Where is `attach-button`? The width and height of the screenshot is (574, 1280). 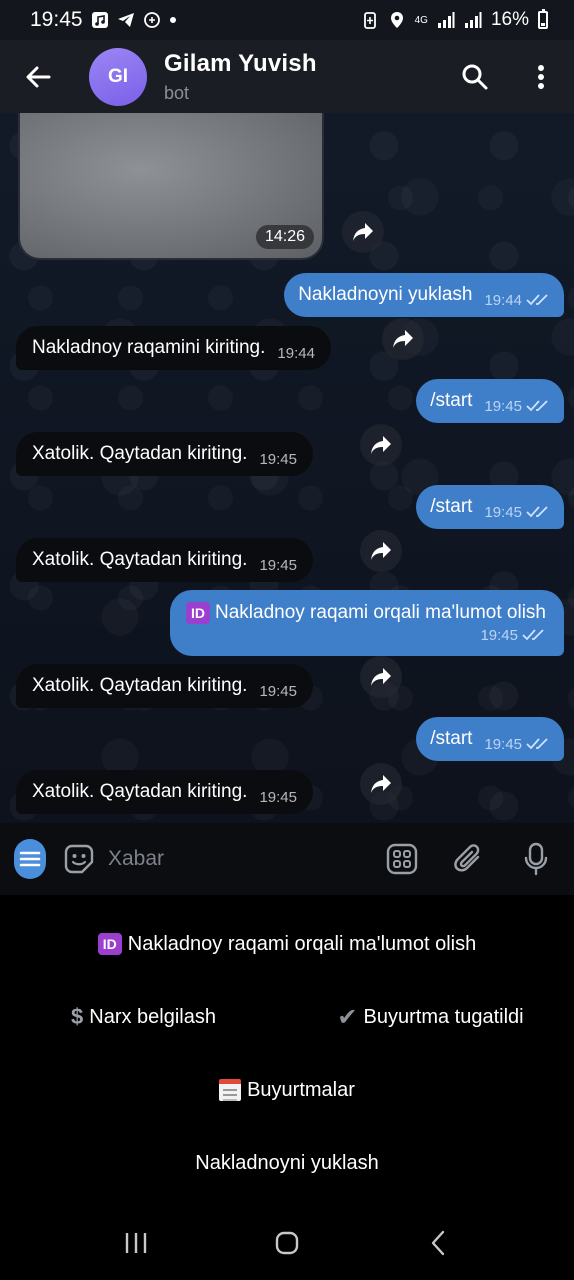
attach-button is located at coordinates (468, 859).